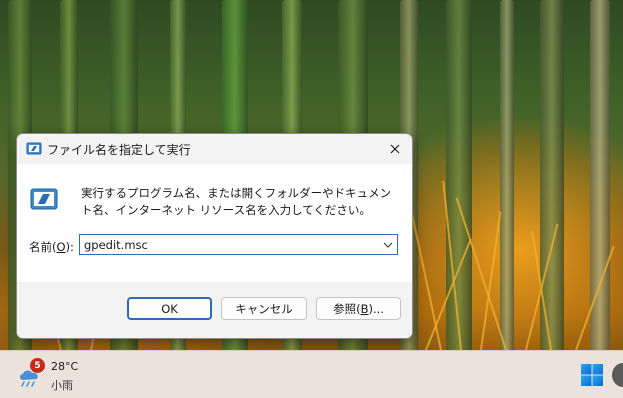 The height and width of the screenshot is (398, 623). What do you see at coordinates (69, 247) in the screenshot?
I see `open-label-suffix: ):` at bounding box center [69, 247].